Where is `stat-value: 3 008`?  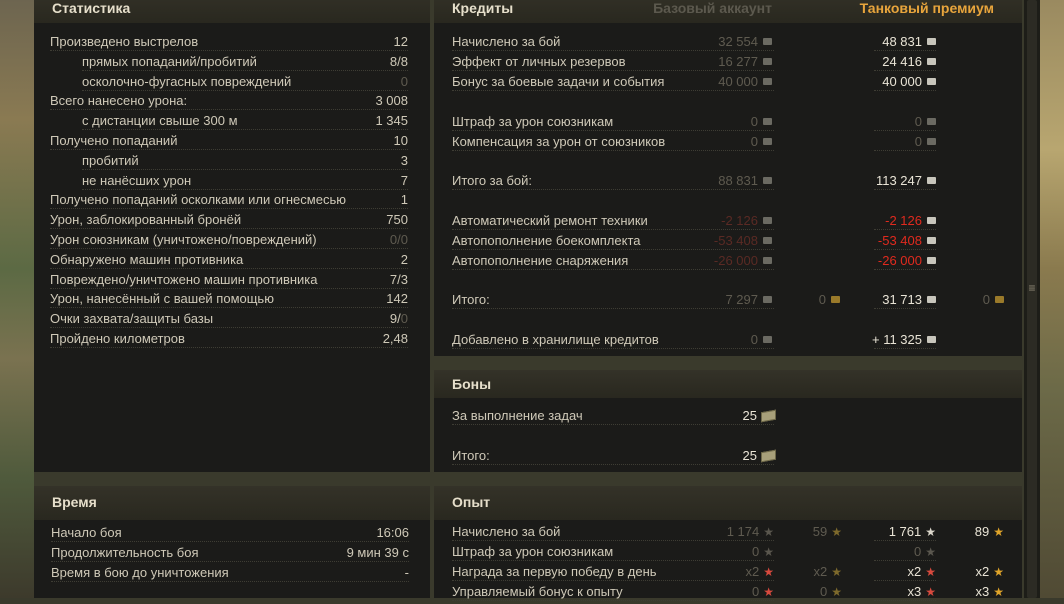 stat-value: 3 008 is located at coordinates (391, 100).